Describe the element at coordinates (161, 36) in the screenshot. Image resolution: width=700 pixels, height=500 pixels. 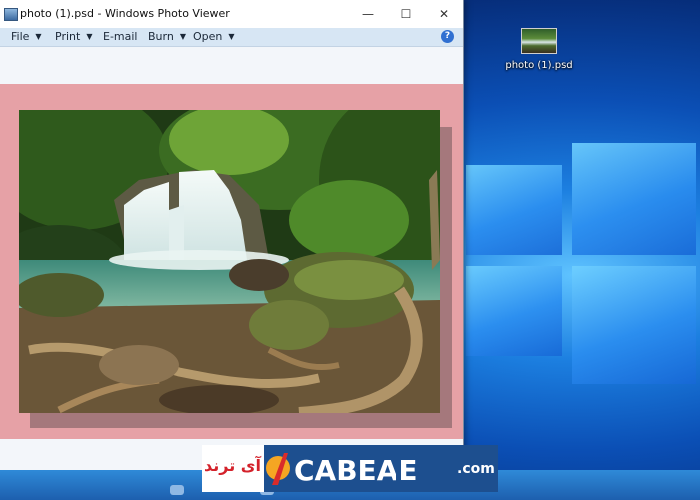
I see `menu-burn-label: Burn` at that location.